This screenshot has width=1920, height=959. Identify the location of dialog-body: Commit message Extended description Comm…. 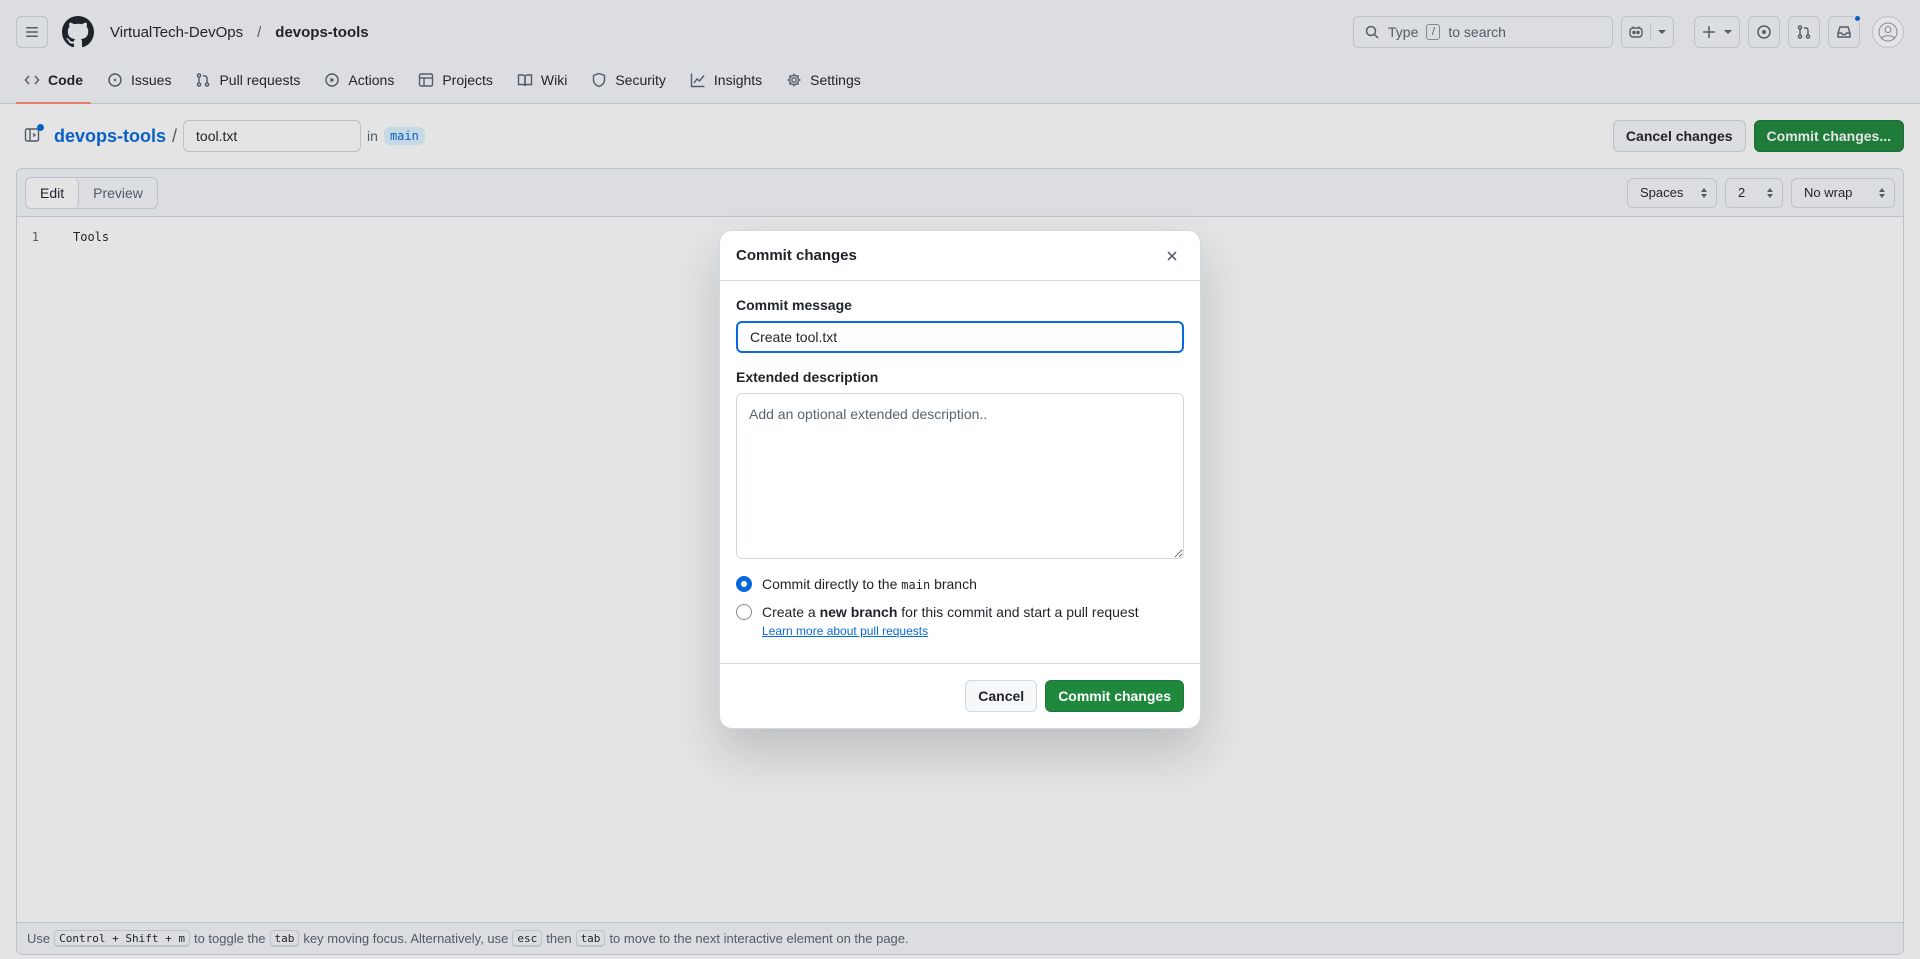
(960, 467).